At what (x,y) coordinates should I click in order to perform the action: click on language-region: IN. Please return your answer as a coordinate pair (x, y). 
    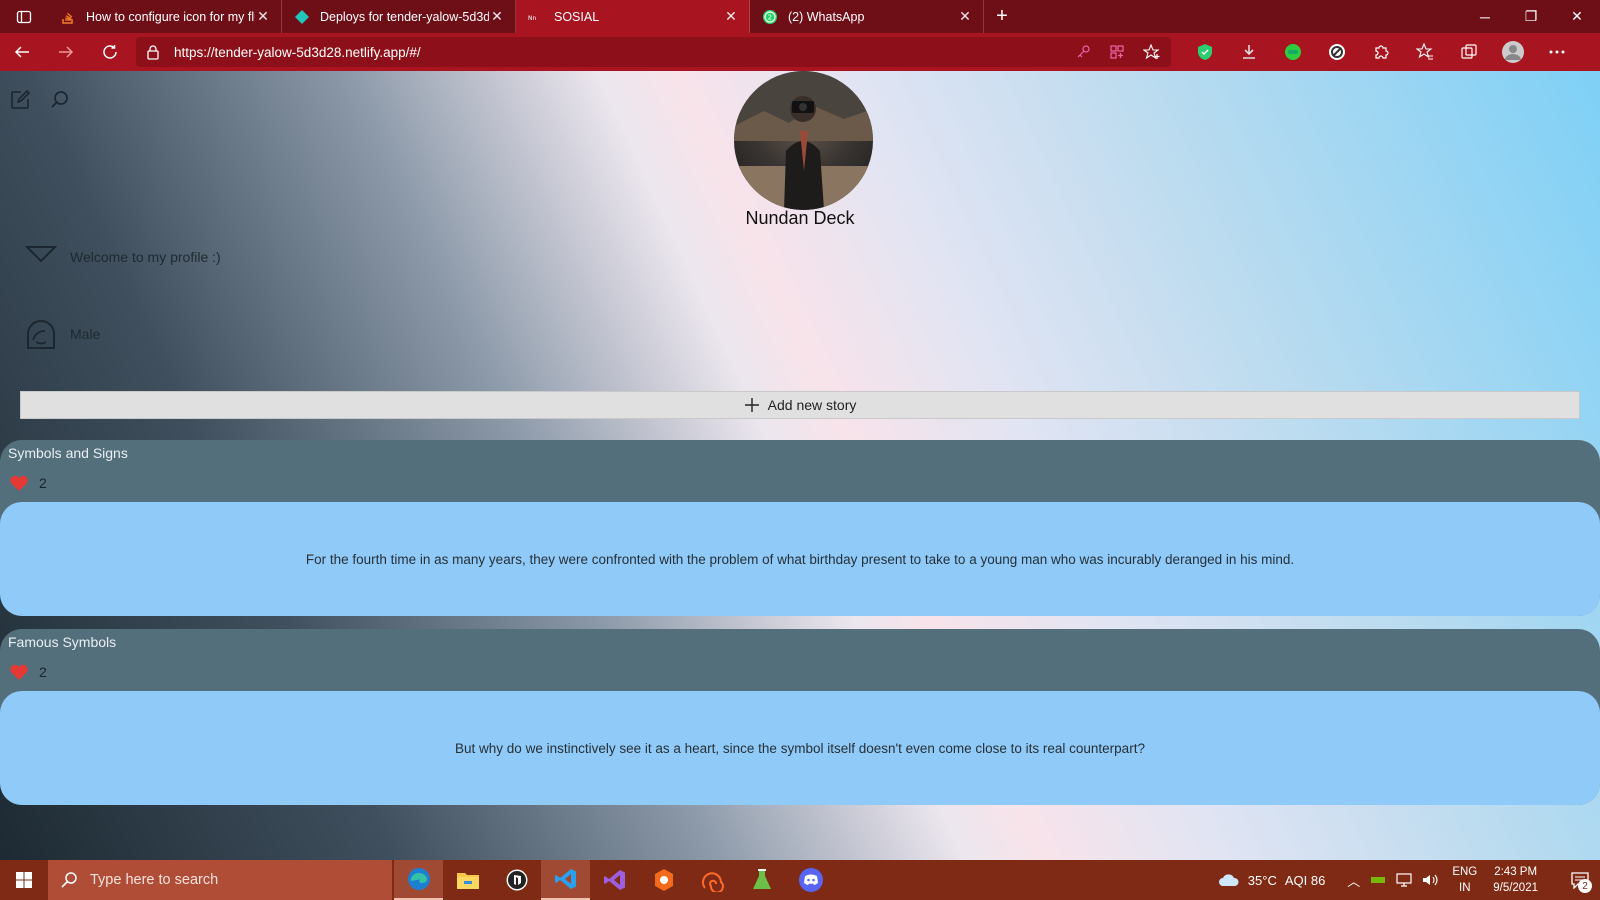
    Looking at the image, I should click on (1465, 888).